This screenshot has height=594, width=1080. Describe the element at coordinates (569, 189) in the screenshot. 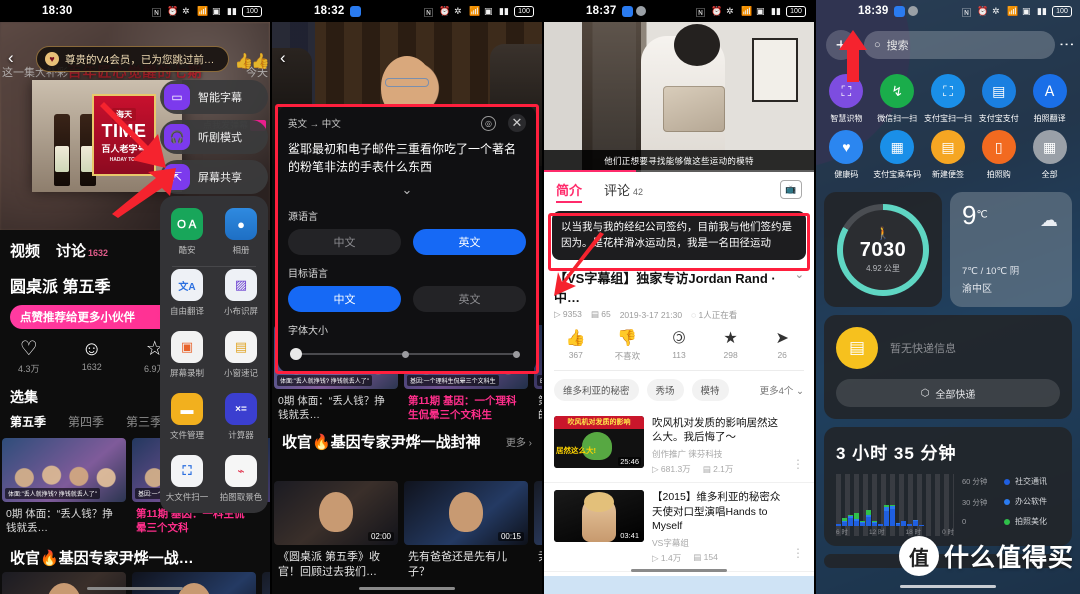

I see `tab-intro: 简介` at that location.